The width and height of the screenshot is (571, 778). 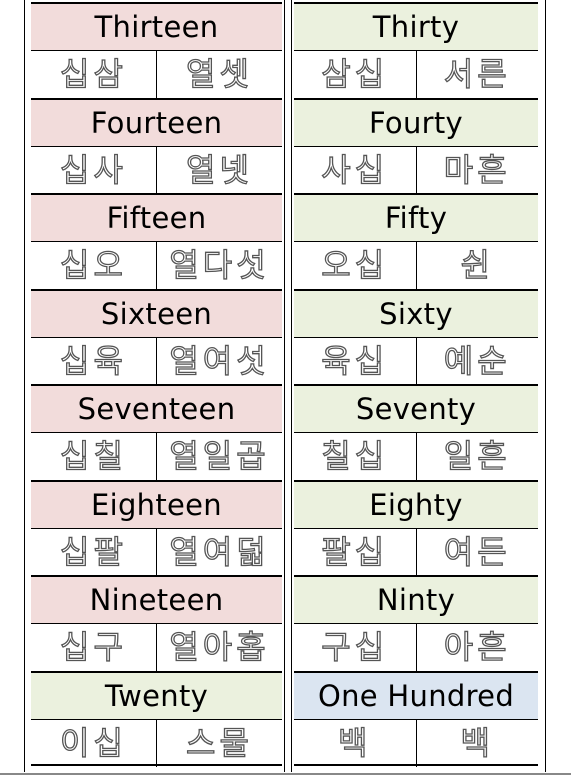 I want to click on card-title: Ninty, so click(x=416, y=600).